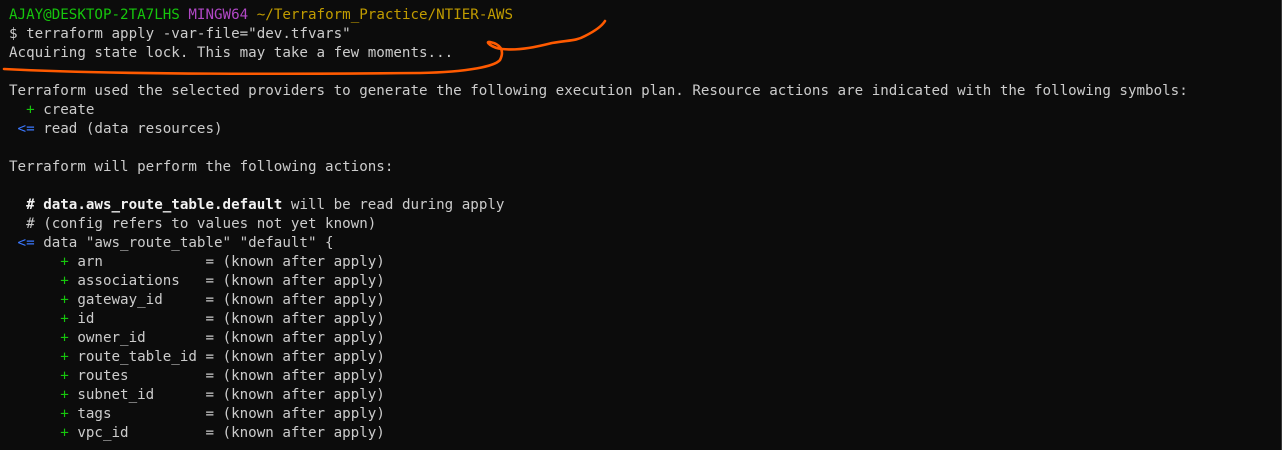 This screenshot has width=1282, height=450. What do you see at coordinates (645, 357) in the screenshot?
I see `attribute-row-route-table-id: + route_table_id = (known after apply)` at bounding box center [645, 357].